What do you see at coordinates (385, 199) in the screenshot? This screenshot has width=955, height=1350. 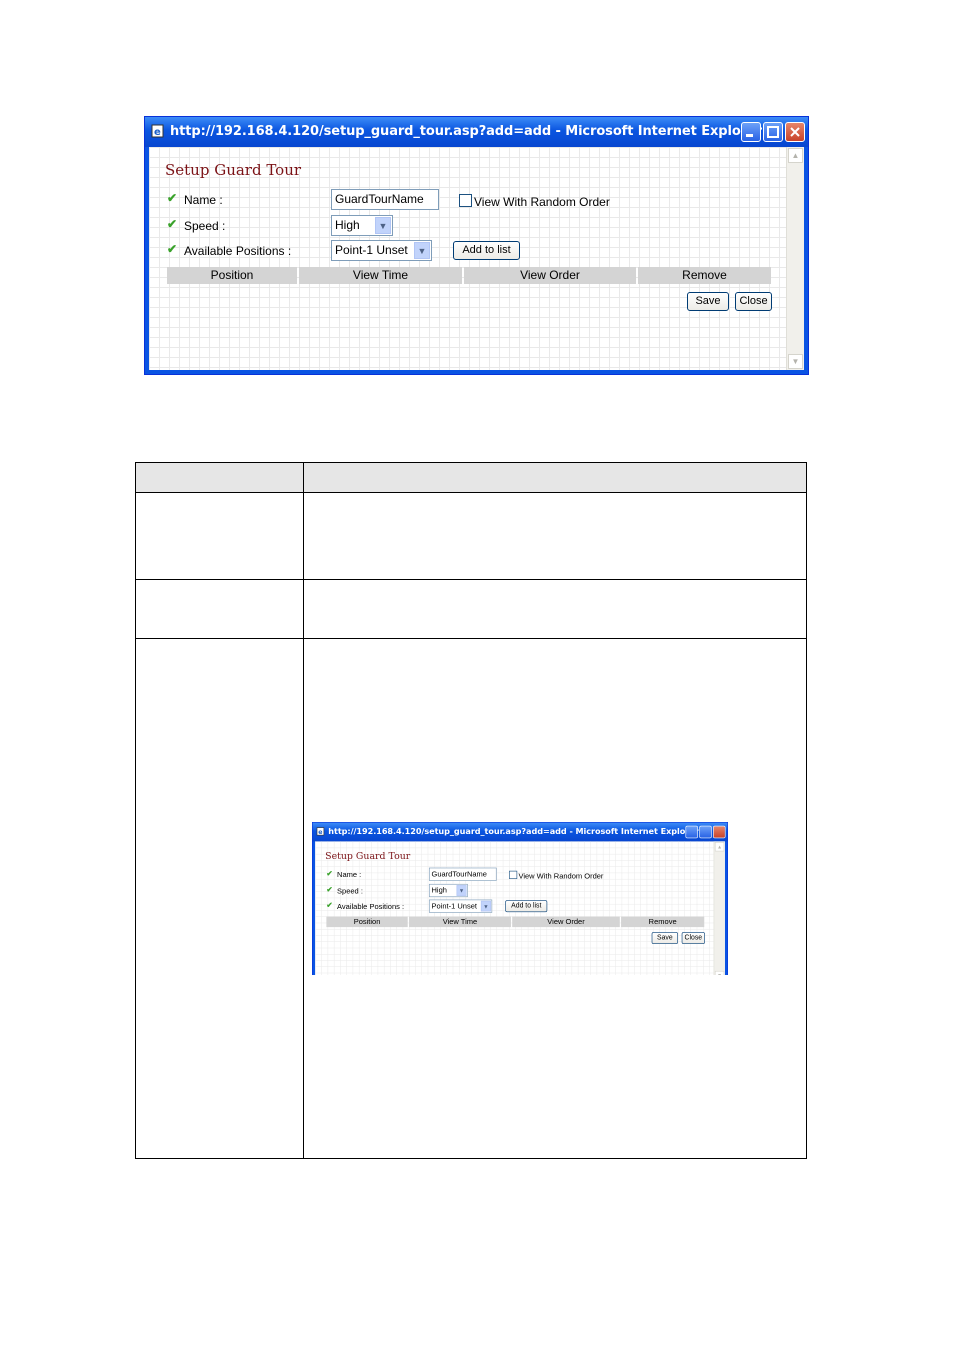 I see `name-input: GuardTourName` at bounding box center [385, 199].